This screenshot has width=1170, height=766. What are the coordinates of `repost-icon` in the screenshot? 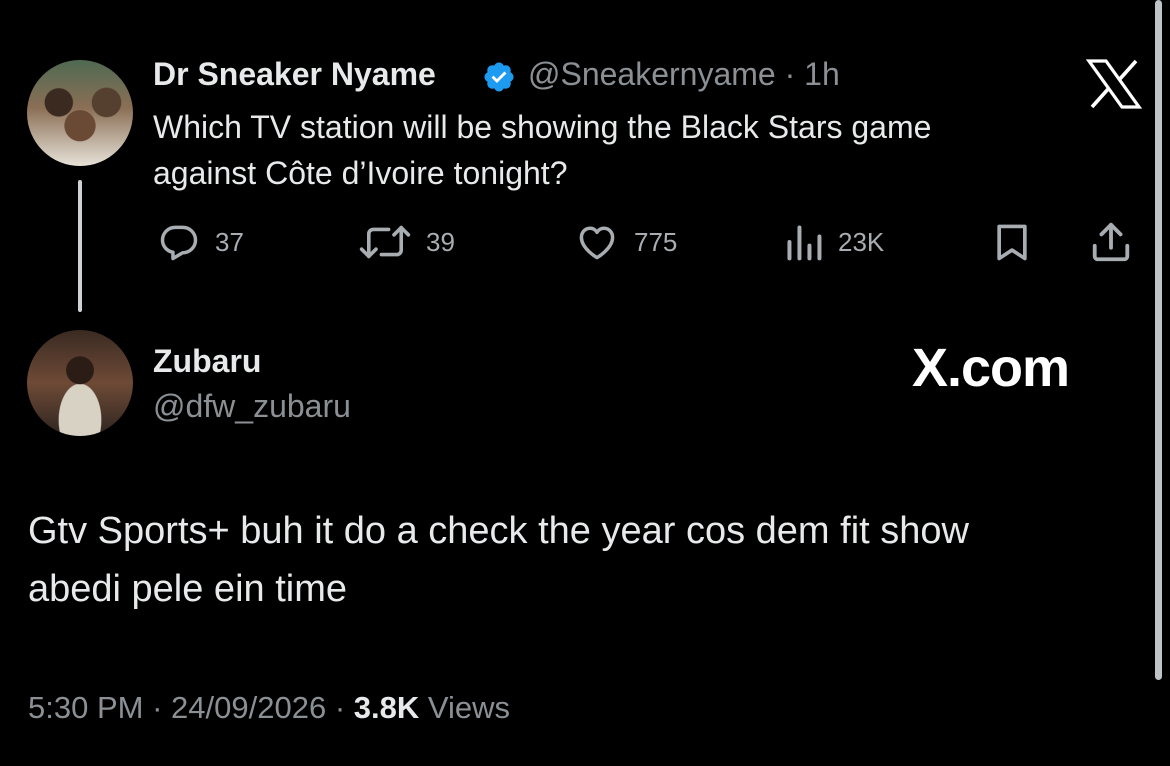 It's located at (385, 242).